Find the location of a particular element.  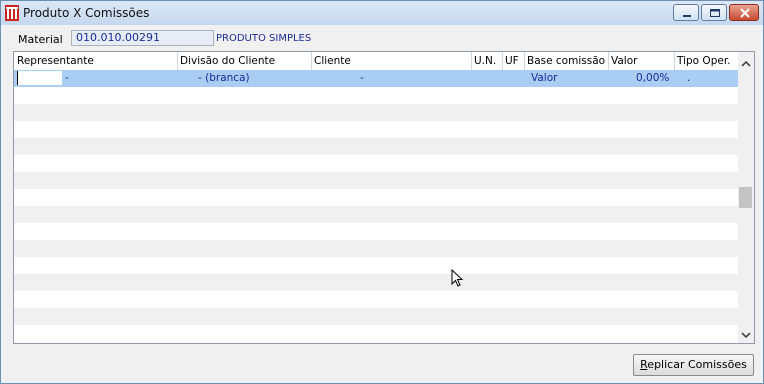

mouse-cursor-icon is located at coordinates (457, 278).